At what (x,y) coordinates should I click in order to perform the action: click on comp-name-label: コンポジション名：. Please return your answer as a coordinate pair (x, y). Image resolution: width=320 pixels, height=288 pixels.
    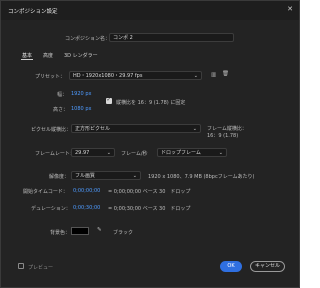
    Looking at the image, I should click on (88, 39).